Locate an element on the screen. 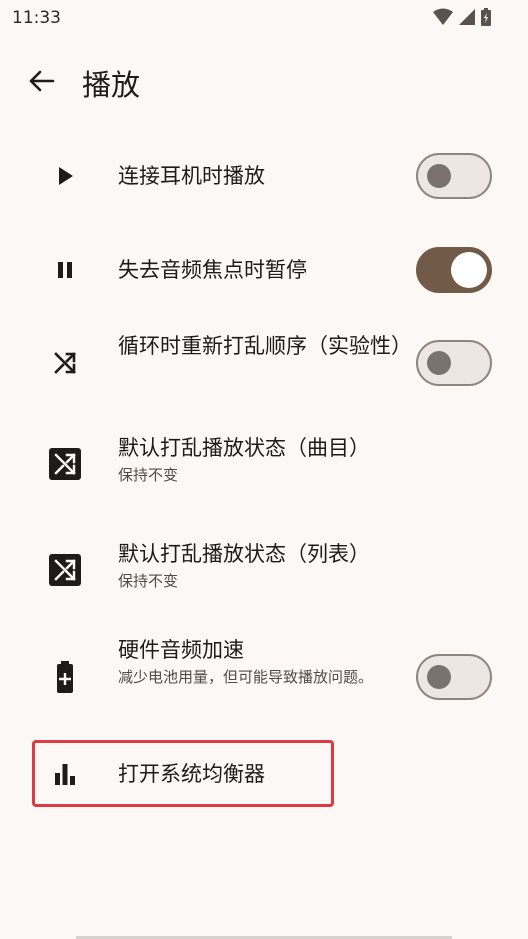 This screenshot has width=528, height=939. back-button is located at coordinates (41, 83).